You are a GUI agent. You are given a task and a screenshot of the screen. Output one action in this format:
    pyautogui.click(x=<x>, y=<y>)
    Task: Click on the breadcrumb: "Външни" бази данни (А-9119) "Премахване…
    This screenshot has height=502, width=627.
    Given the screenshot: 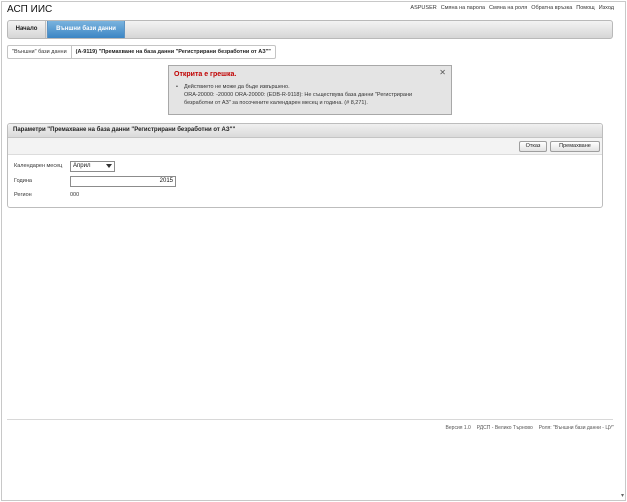 What is the action you would take?
    pyautogui.click(x=141, y=52)
    